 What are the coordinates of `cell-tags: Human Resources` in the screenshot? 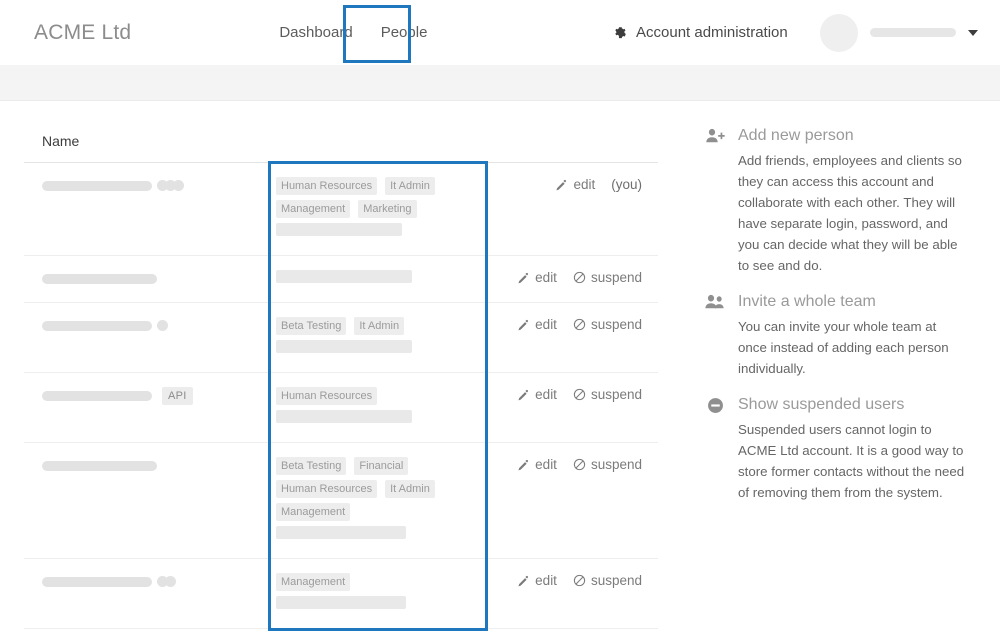 It's located at (376, 407).